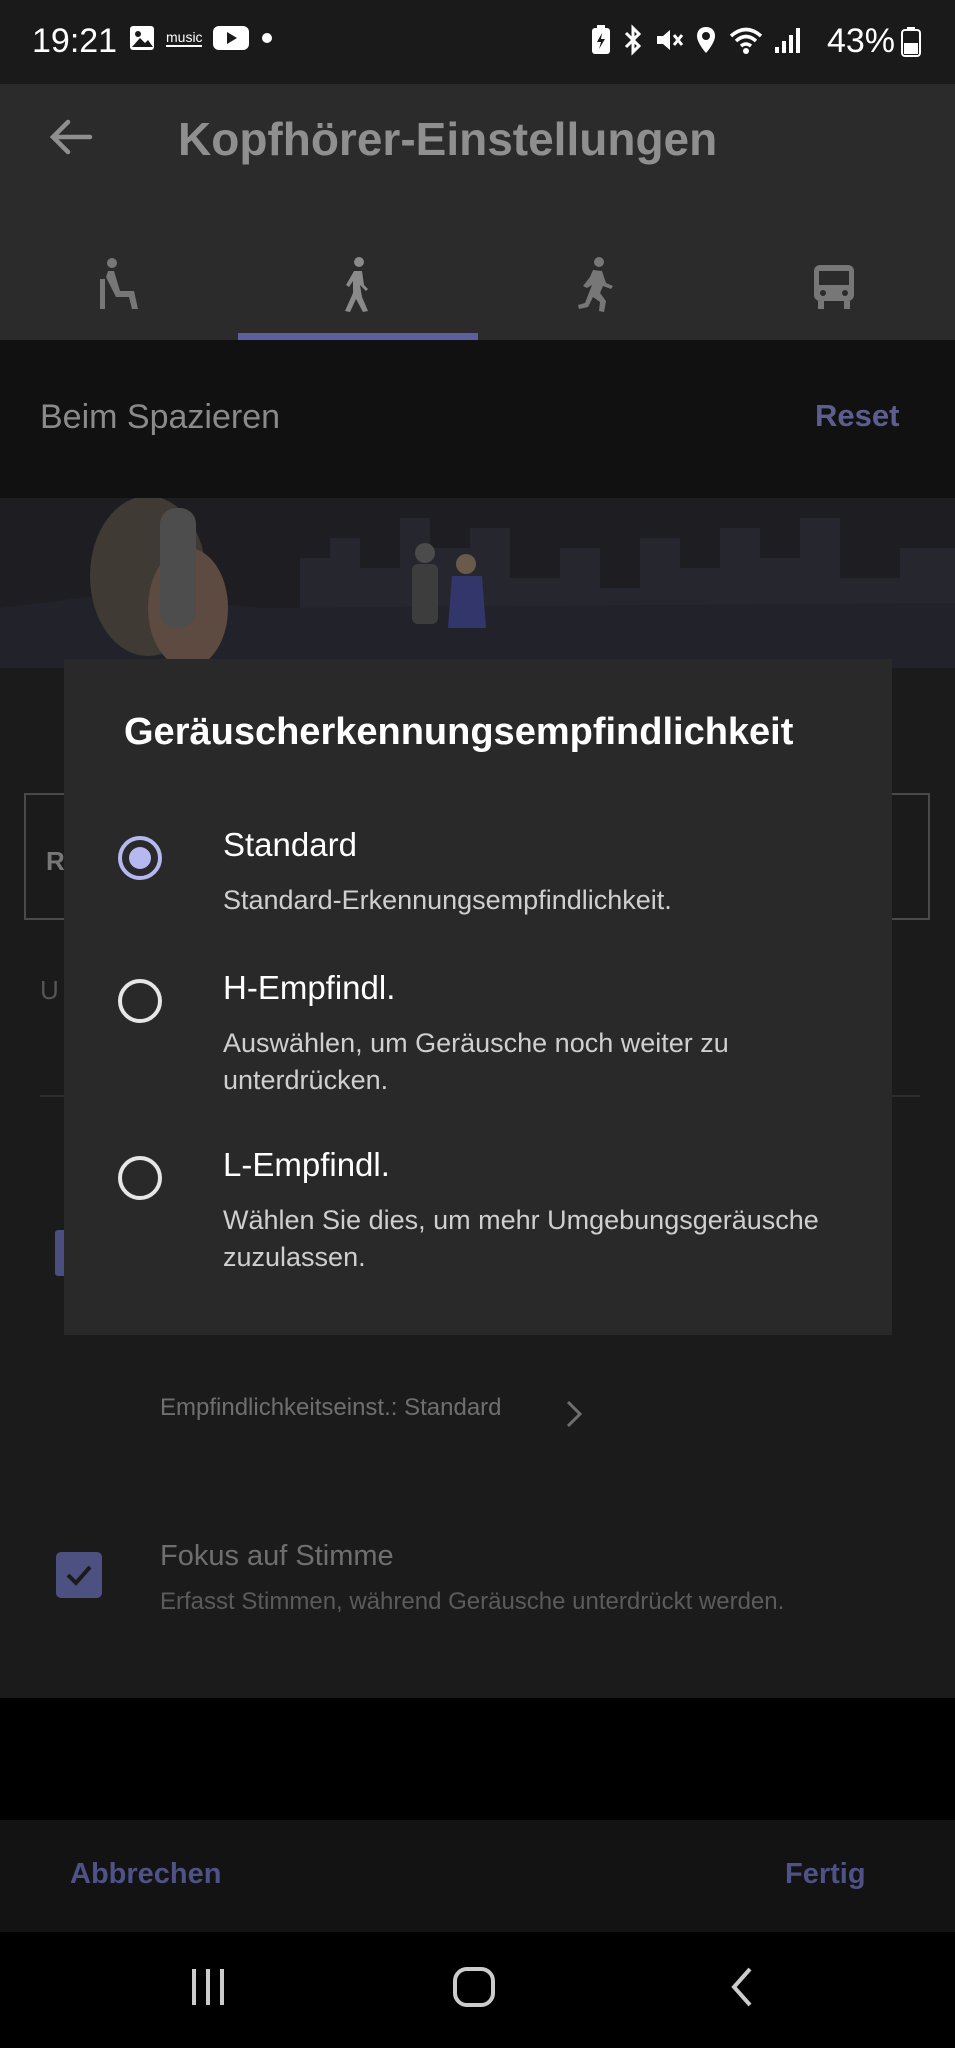 The width and height of the screenshot is (955, 2048). Describe the element at coordinates (309, 988) in the screenshot. I see `option-title-high: H-Empfindl.` at that location.